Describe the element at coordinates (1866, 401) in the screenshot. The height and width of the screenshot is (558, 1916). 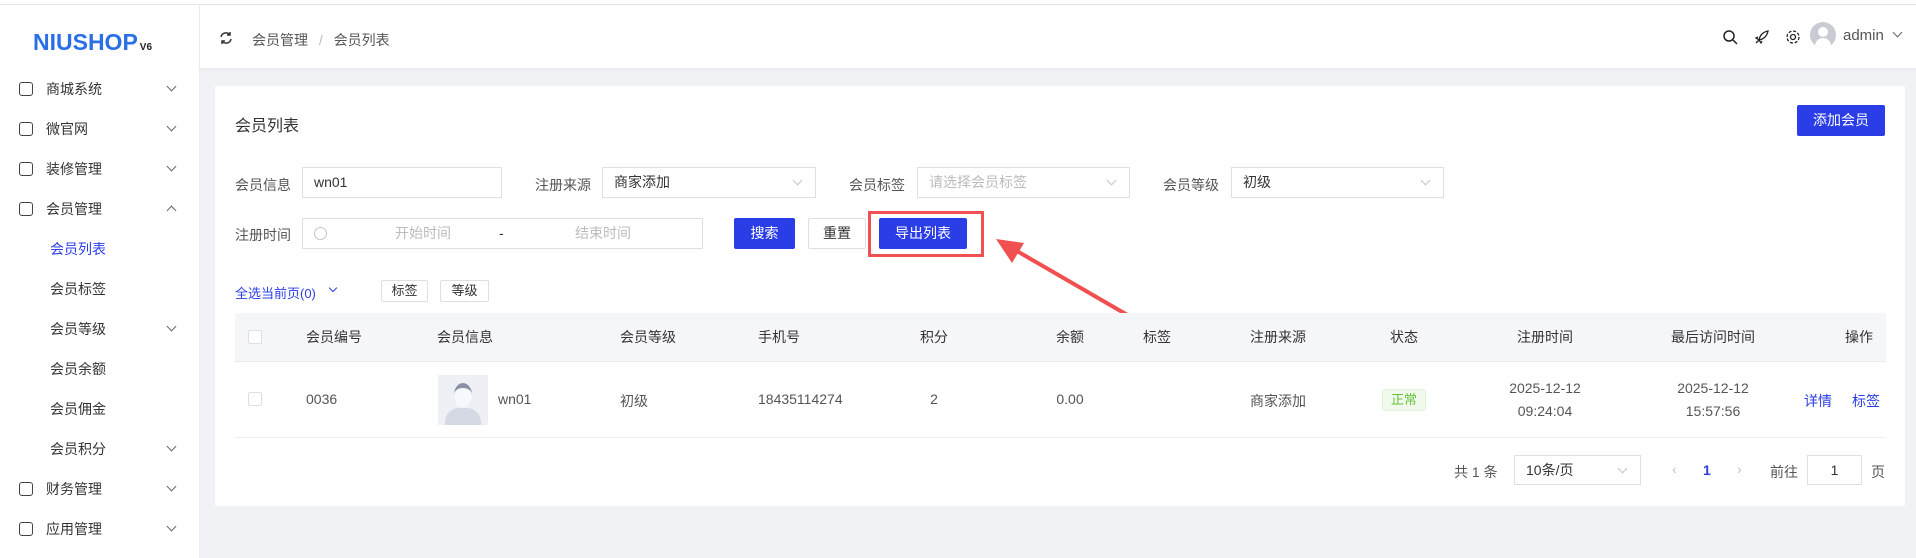
I see `tag-link: 标签` at that location.